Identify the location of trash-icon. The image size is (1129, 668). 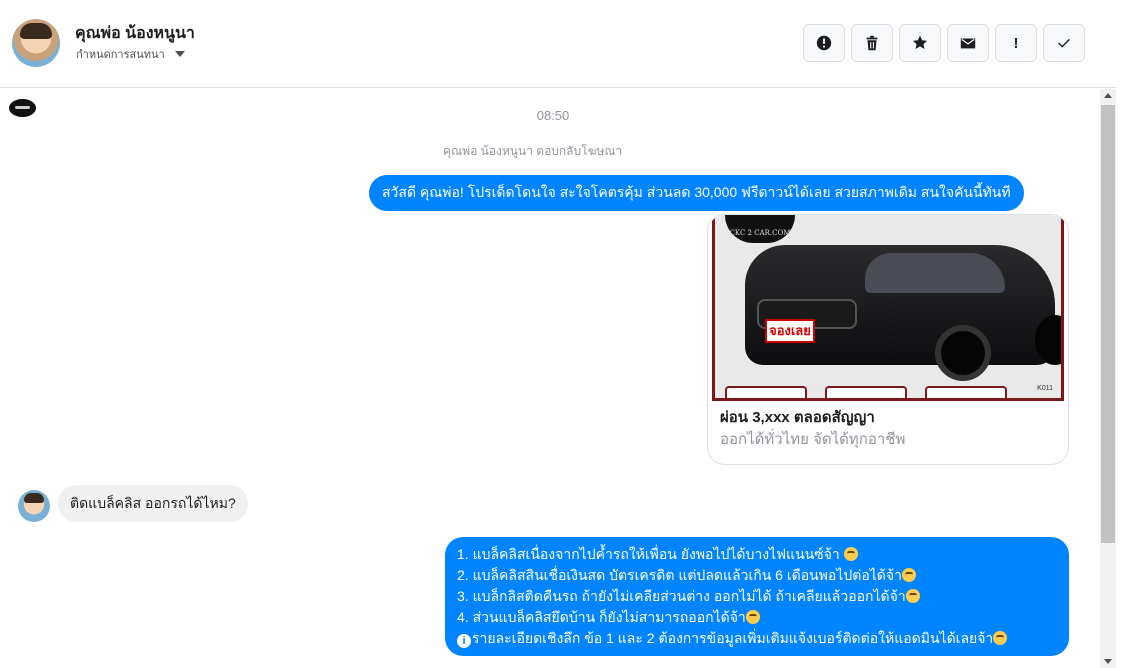
(872, 43).